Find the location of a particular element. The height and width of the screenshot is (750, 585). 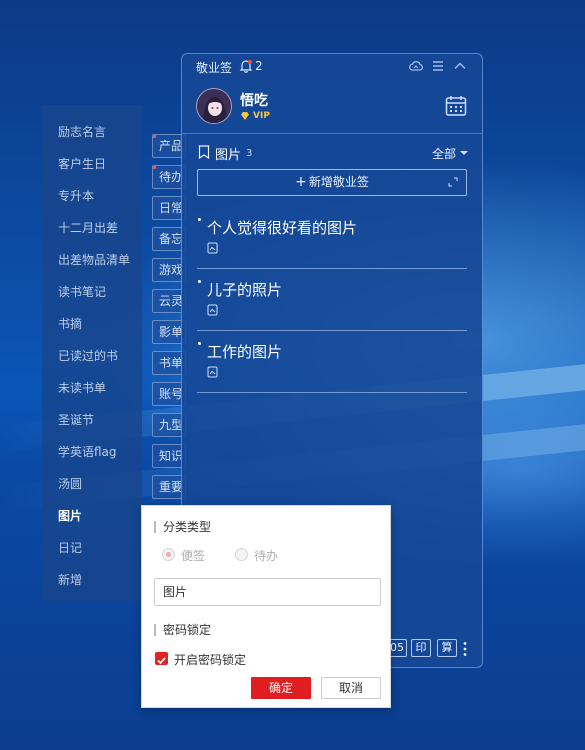

category-item: 专升本 is located at coordinates (76, 195).